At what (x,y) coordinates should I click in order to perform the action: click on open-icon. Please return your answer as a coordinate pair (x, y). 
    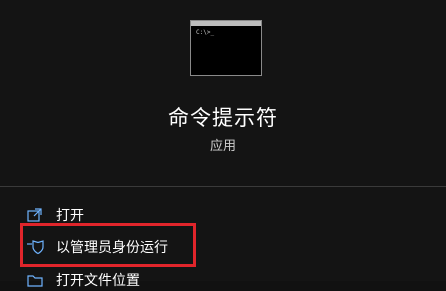
    Looking at the image, I should click on (34, 215).